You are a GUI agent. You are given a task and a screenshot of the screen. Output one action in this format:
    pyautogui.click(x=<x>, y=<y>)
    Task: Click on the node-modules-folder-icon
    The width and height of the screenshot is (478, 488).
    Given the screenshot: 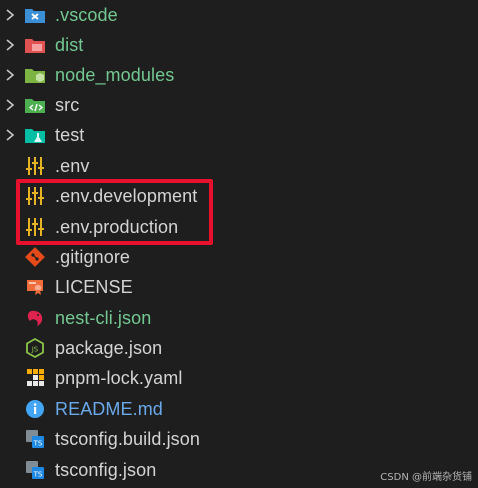 What is the action you would take?
    pyautogui.click(x=35, y=76)
    